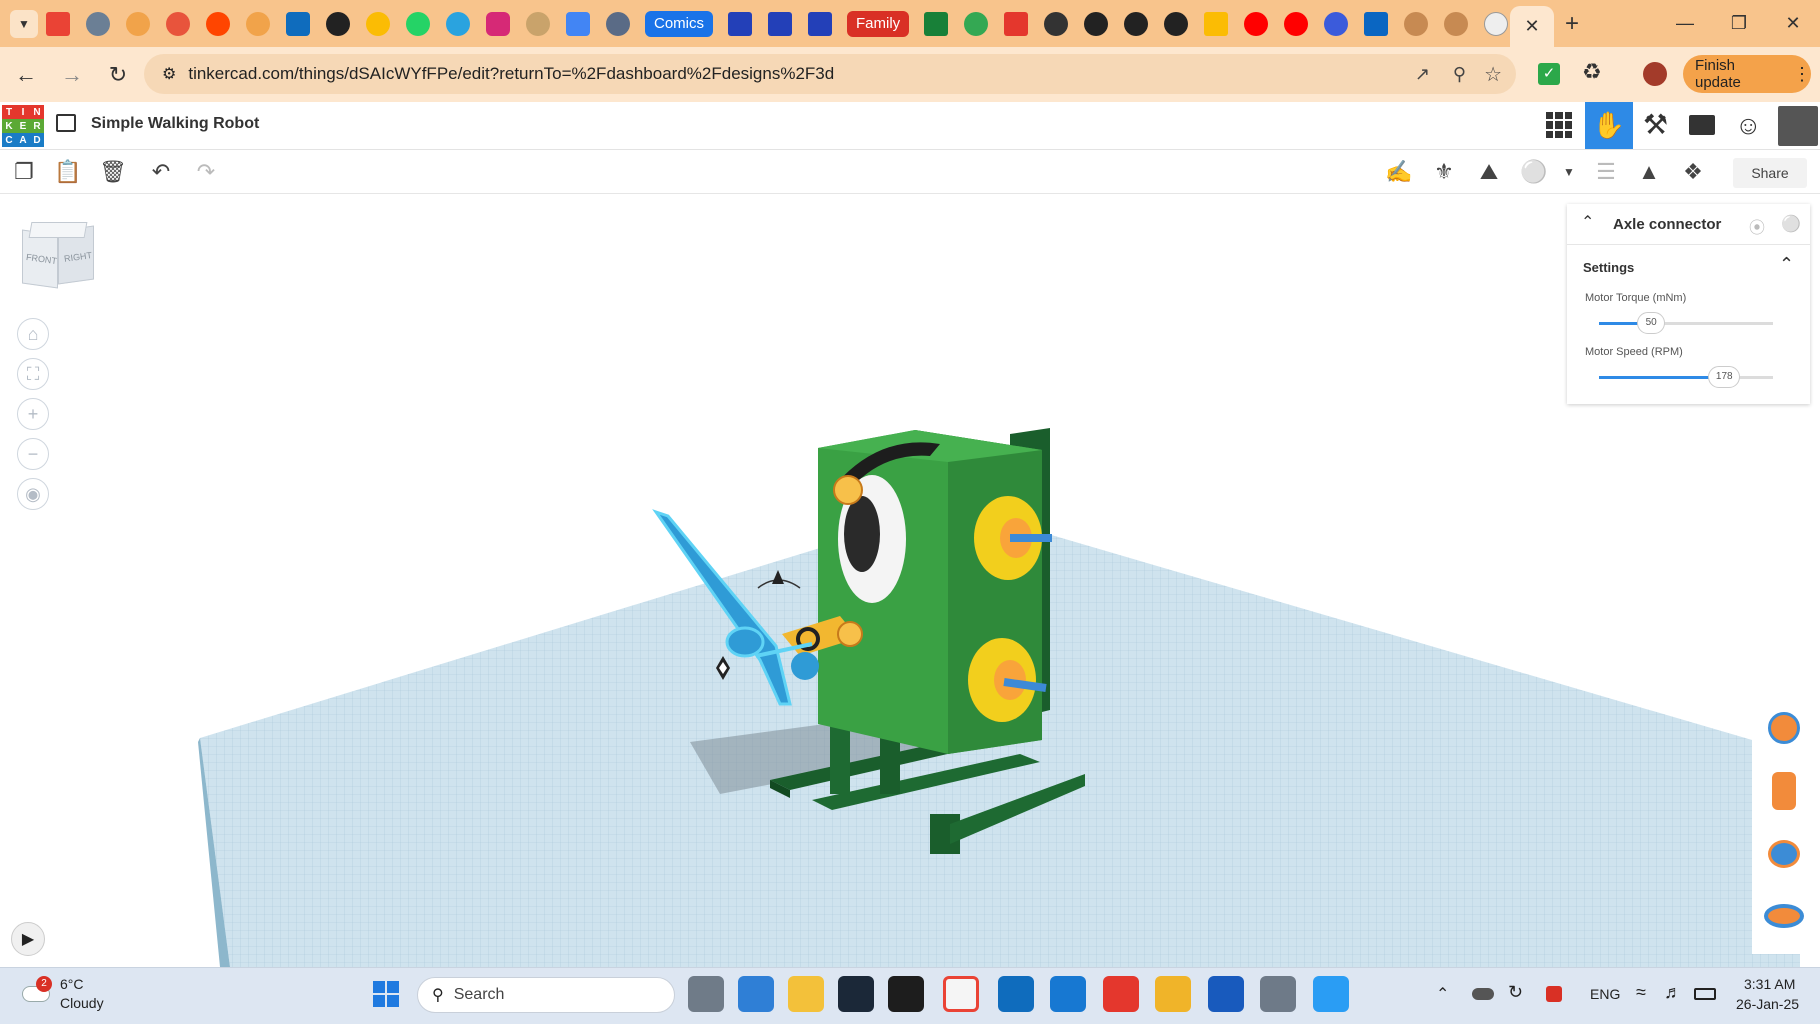 This screenshot has width=1820, height=1024. Describe the element at coordinates (1686, 377) in the screenshot. I see `speed-slider: 178` at that location.